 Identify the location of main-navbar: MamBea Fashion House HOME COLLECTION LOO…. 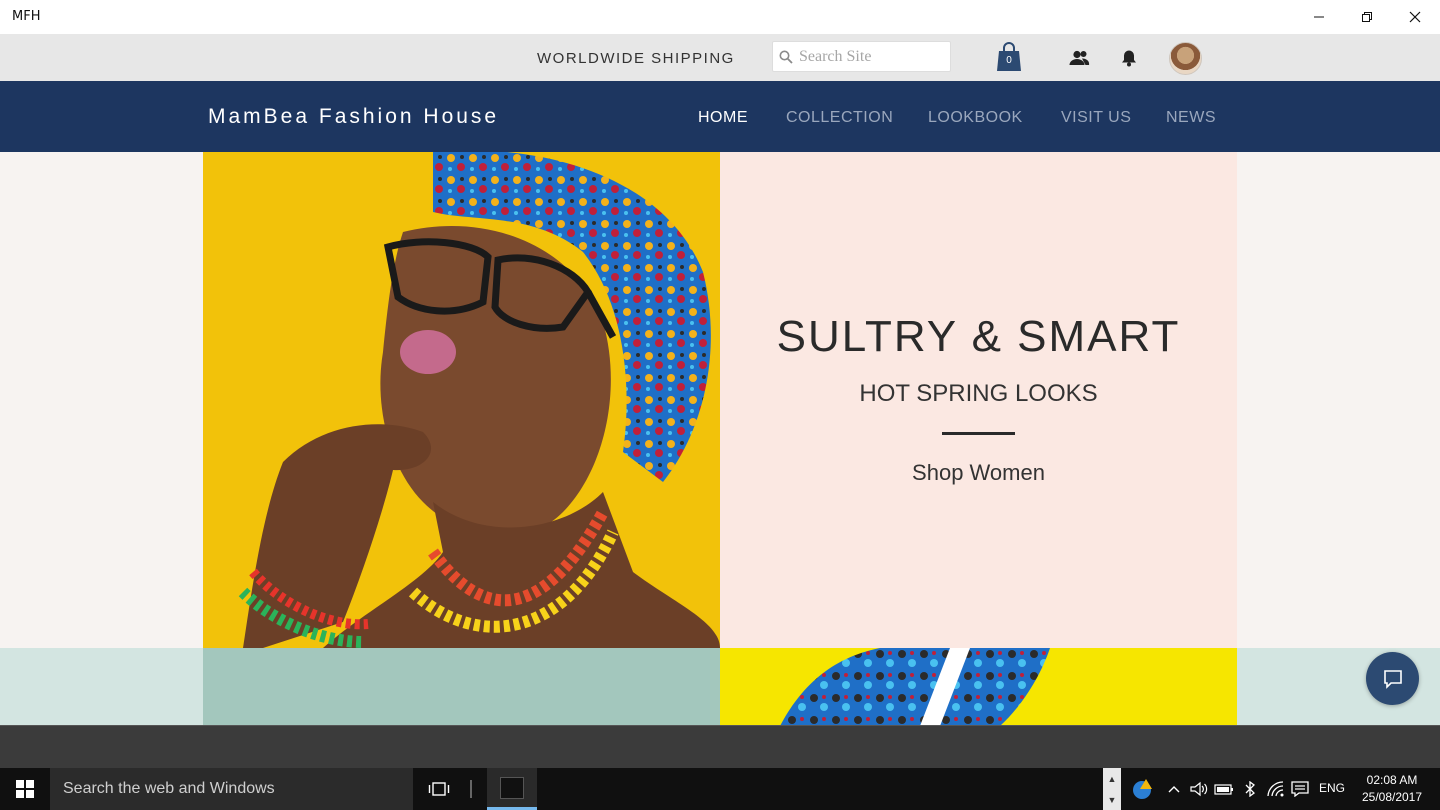
(720, 116).